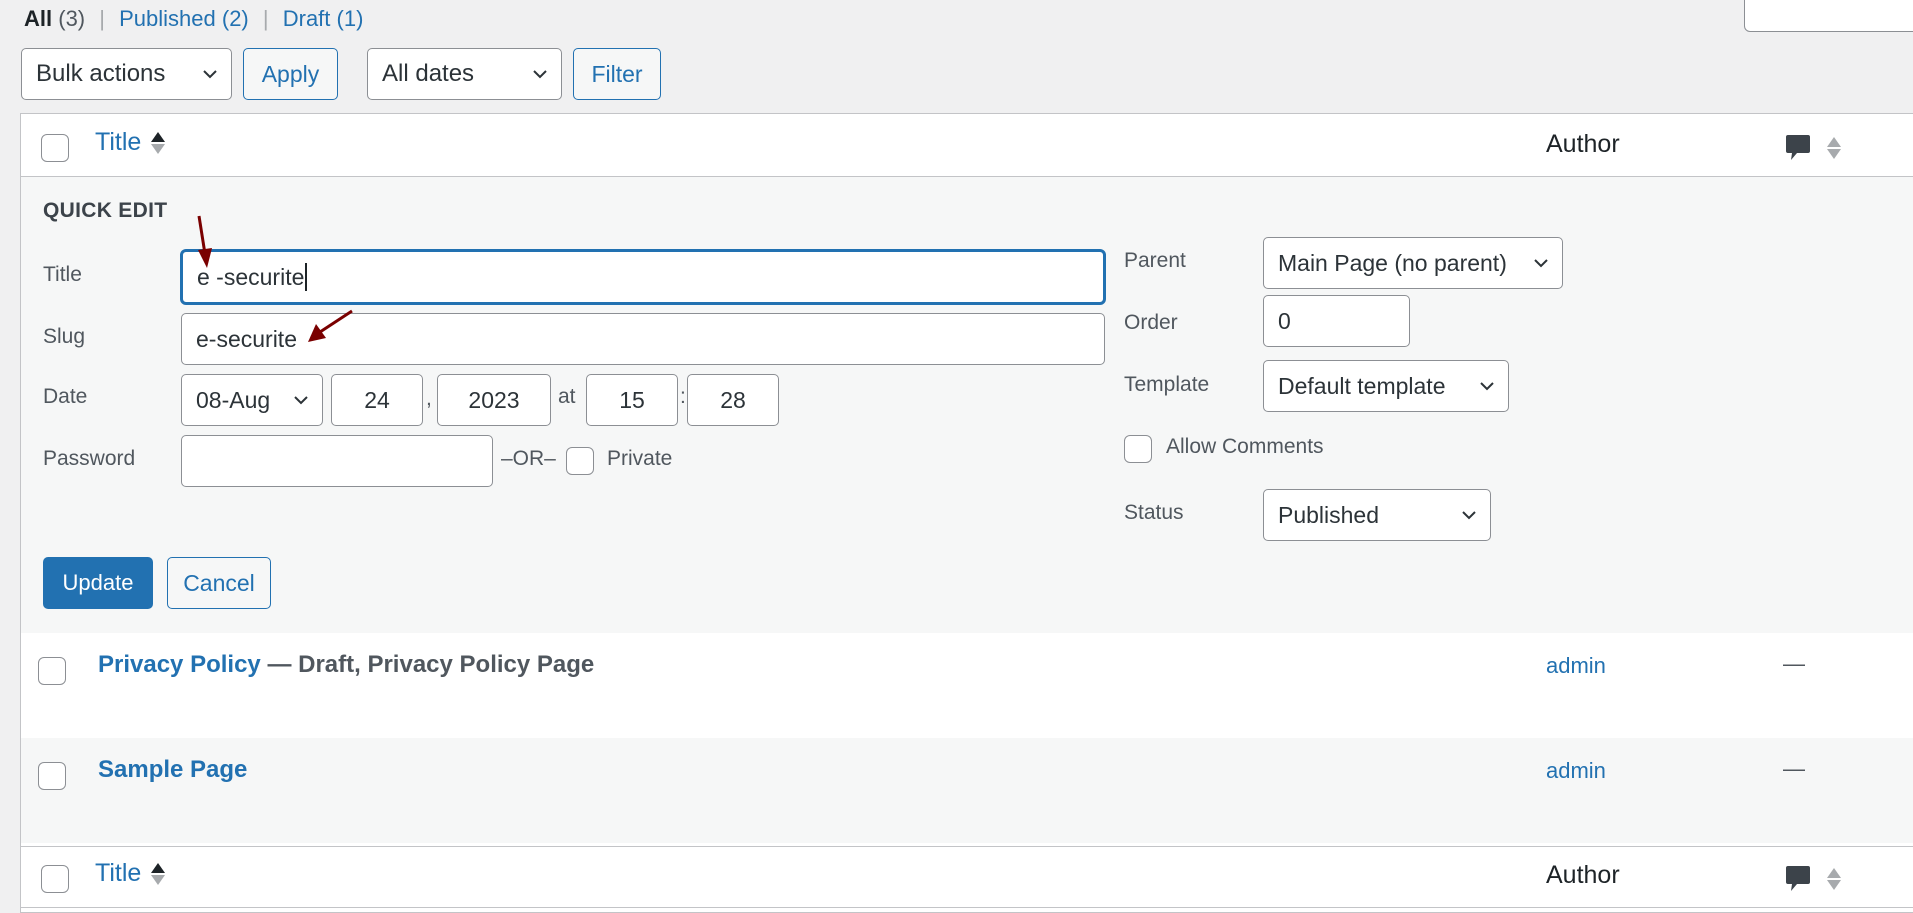  What do you see at coordinates (219, 583) in the screenshot?
I see `cancel-button: Cancel` at bounding box center [219, 583].